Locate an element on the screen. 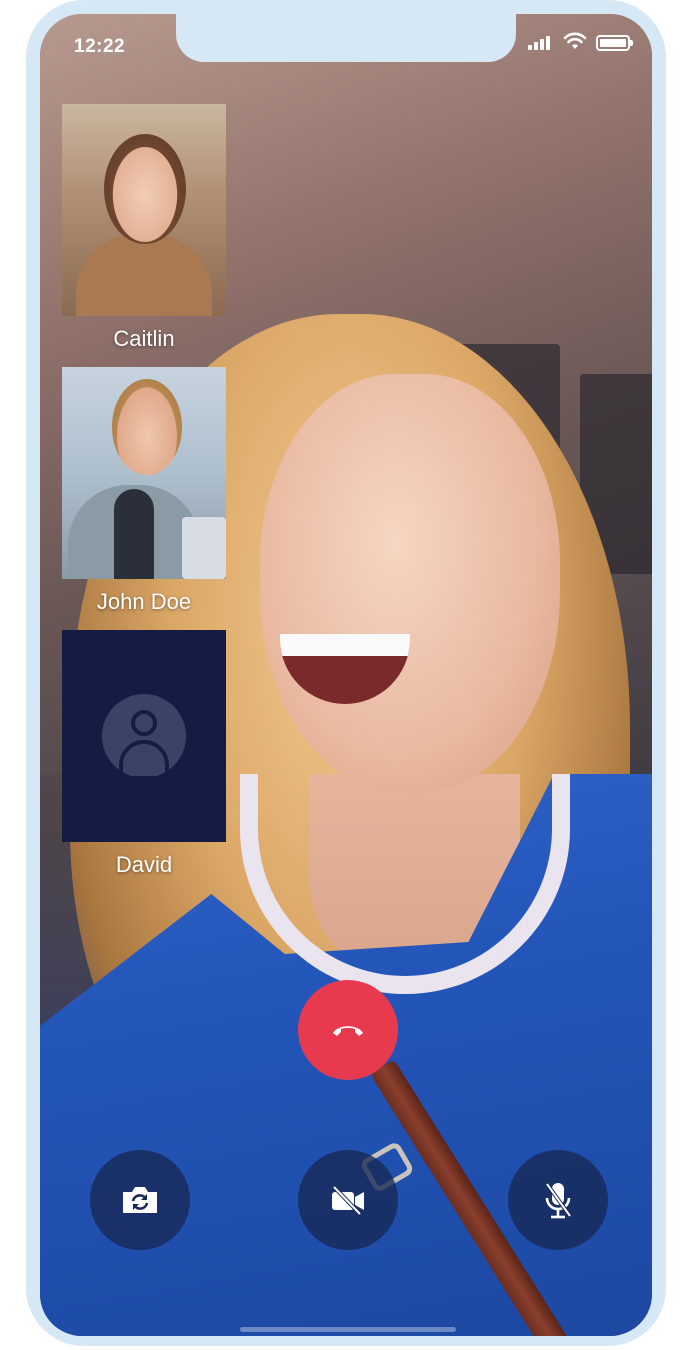 The height and width of the screenshot is (1350, 691). battery-icon is located at coordinates (614, 43).